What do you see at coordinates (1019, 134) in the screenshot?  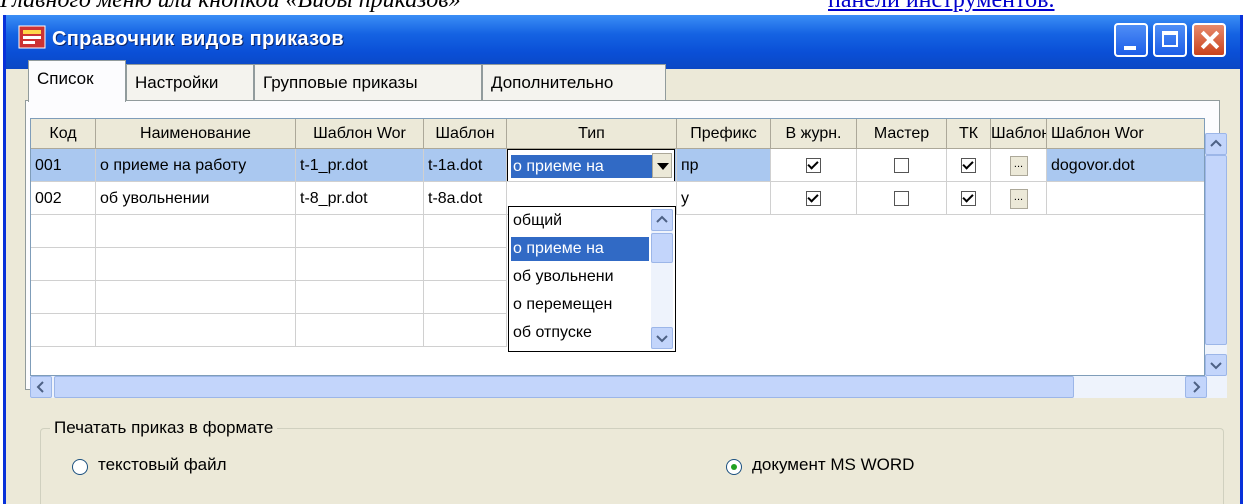 I see `column-header-template-2: Шаблон` at bounding box center [1019, 134].